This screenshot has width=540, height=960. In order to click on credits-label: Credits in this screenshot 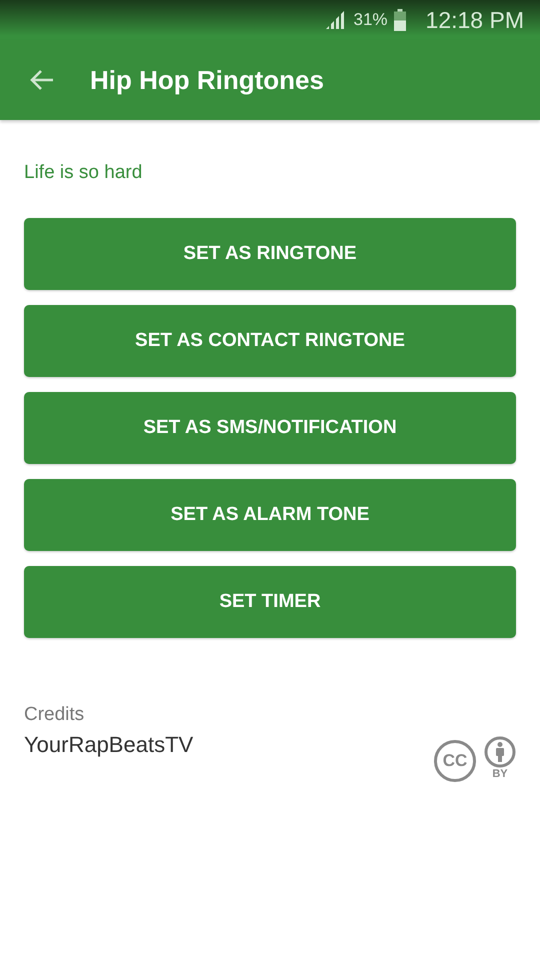, I will do `click(55, 715)`.